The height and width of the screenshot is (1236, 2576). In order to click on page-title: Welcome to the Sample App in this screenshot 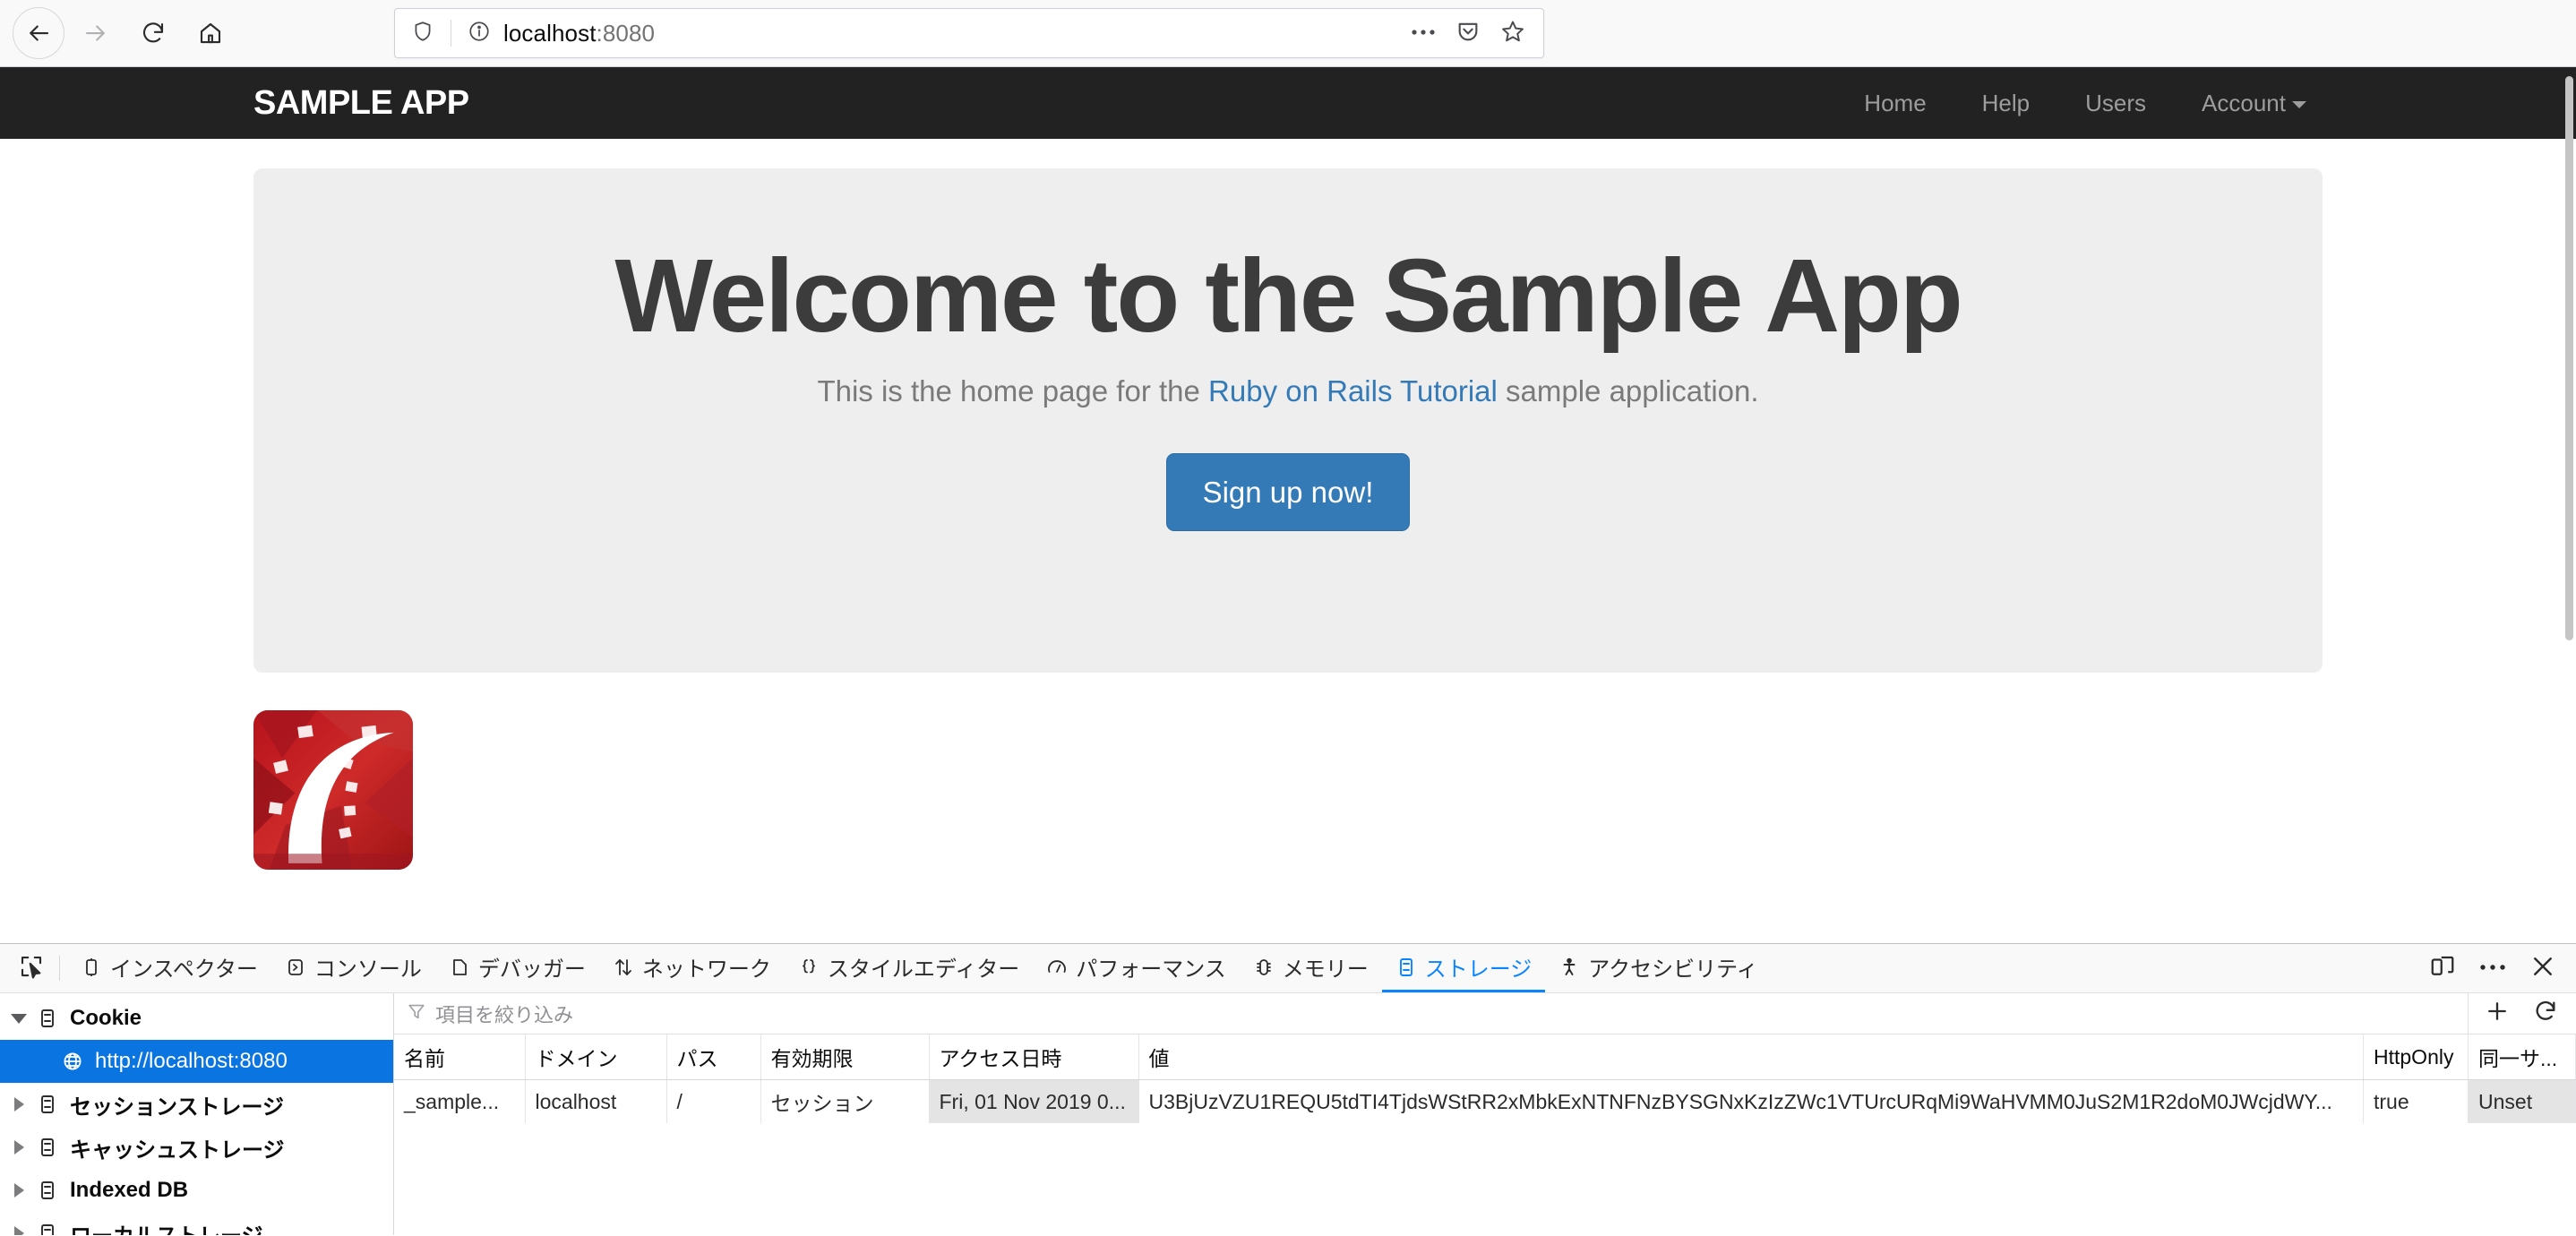, I will do `click(1288, 295)`.